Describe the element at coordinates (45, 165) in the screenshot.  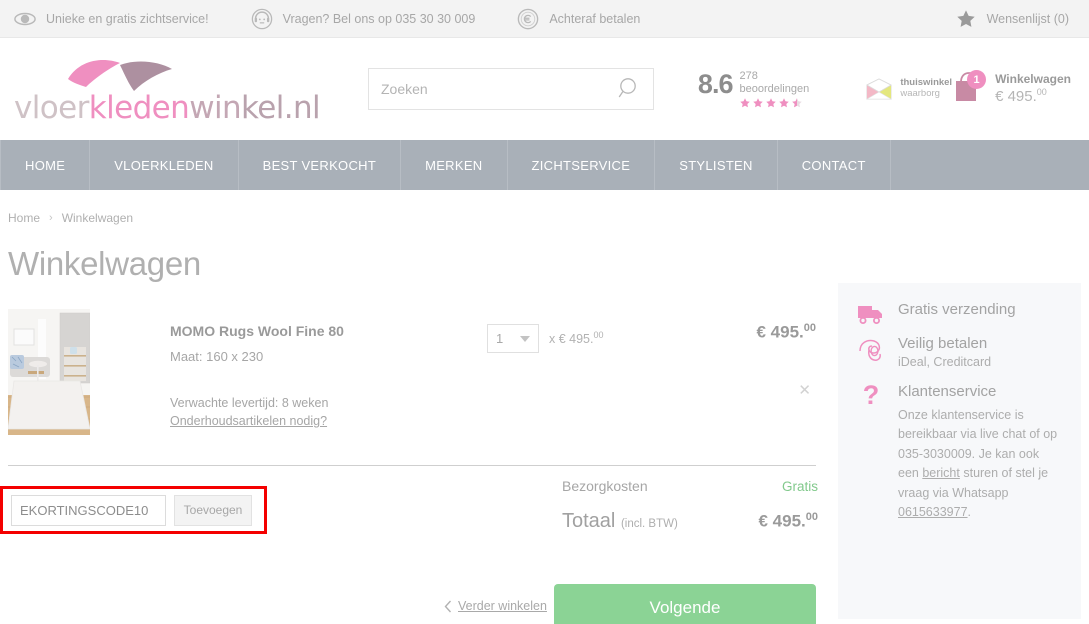
I see `nav-item-home: HOME` at that location.